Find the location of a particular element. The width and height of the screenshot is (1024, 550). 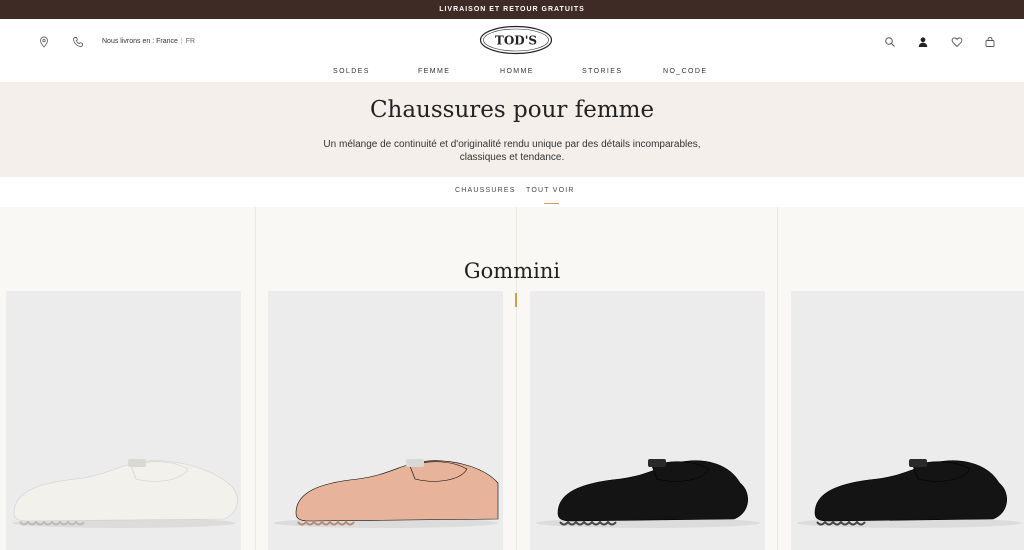

wishlist-icon is located at coordinates (957, 42).